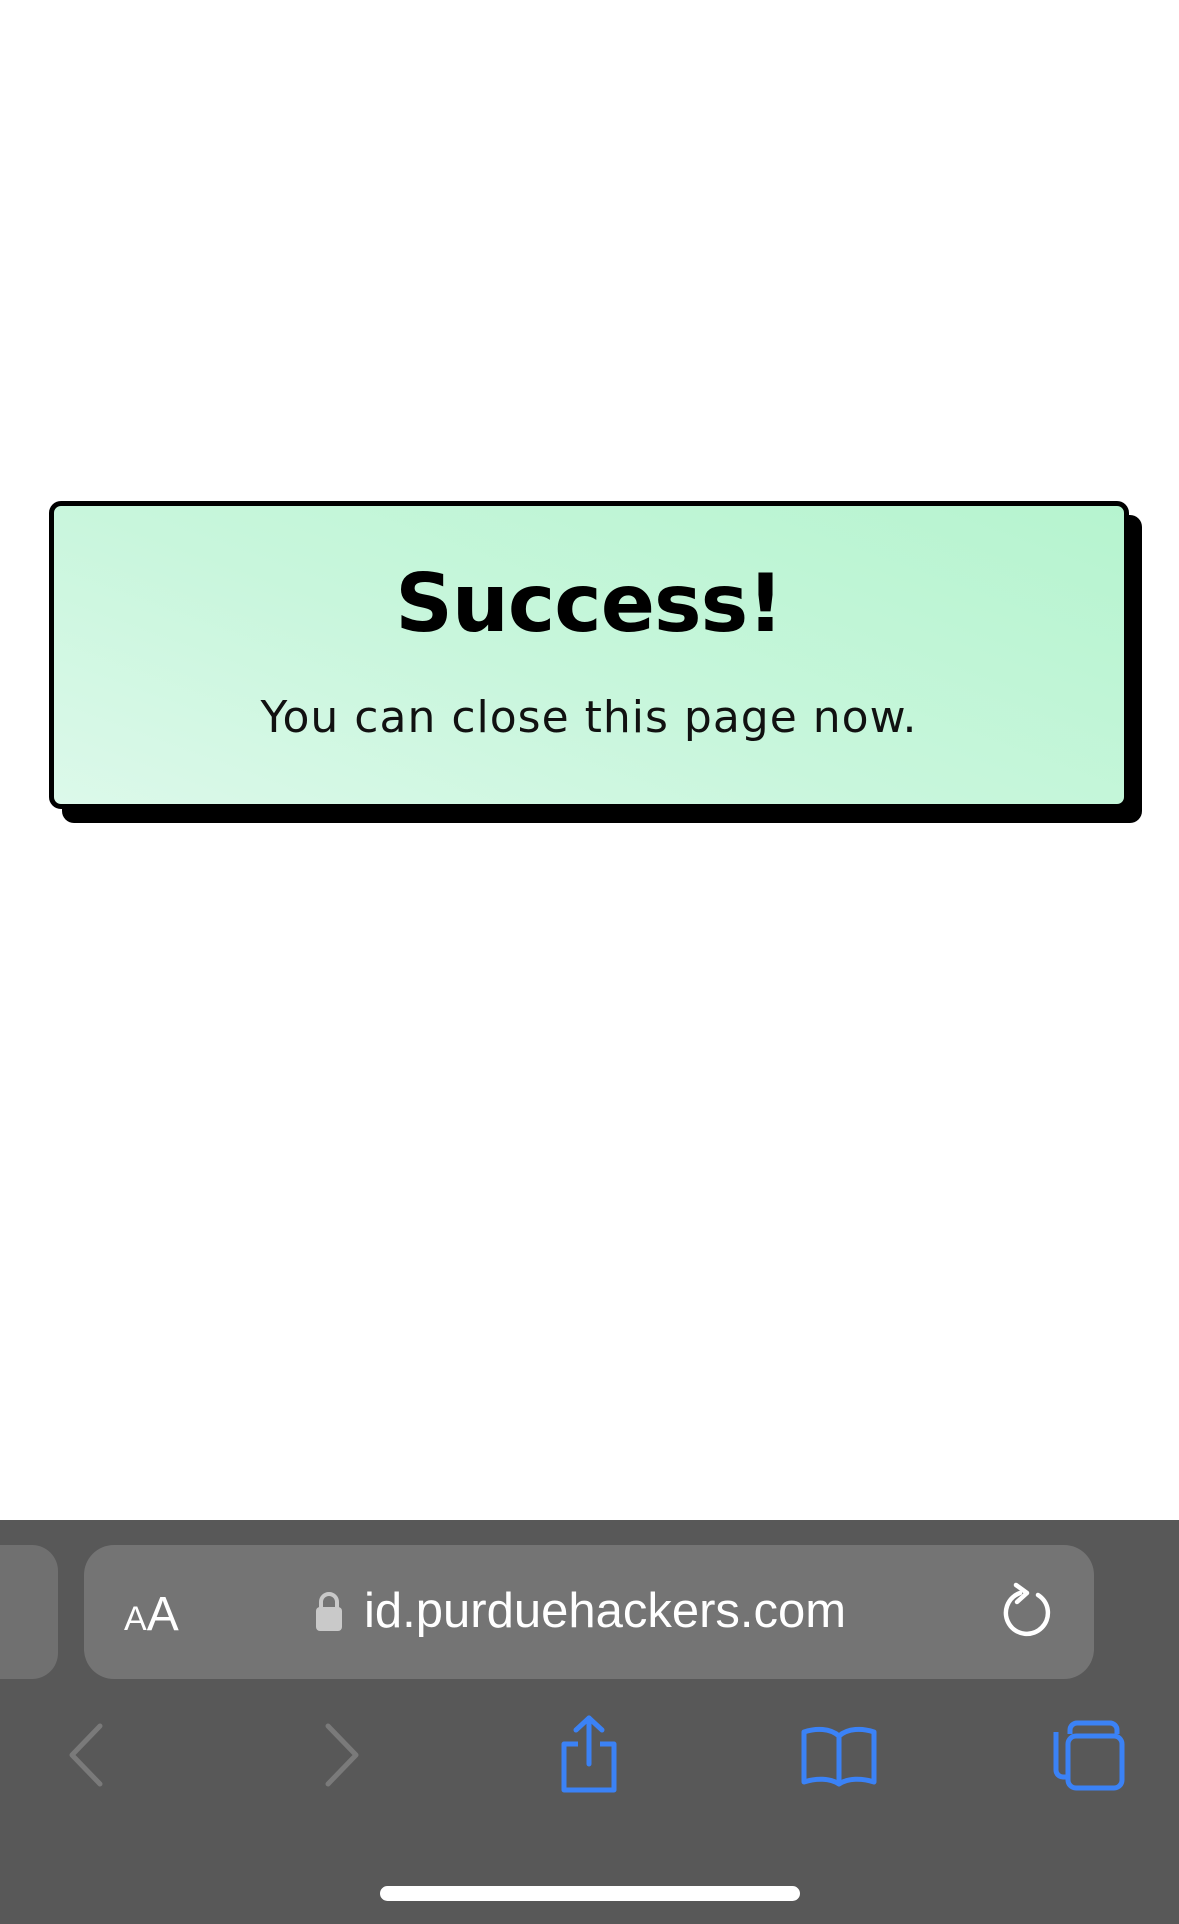 Image resolution: width=1179 pixels, height=1924 pixels. What do you see at coordinates (839, 1756) in the screenshot?
I see `book-icon` at bounding box center [839, 1756].